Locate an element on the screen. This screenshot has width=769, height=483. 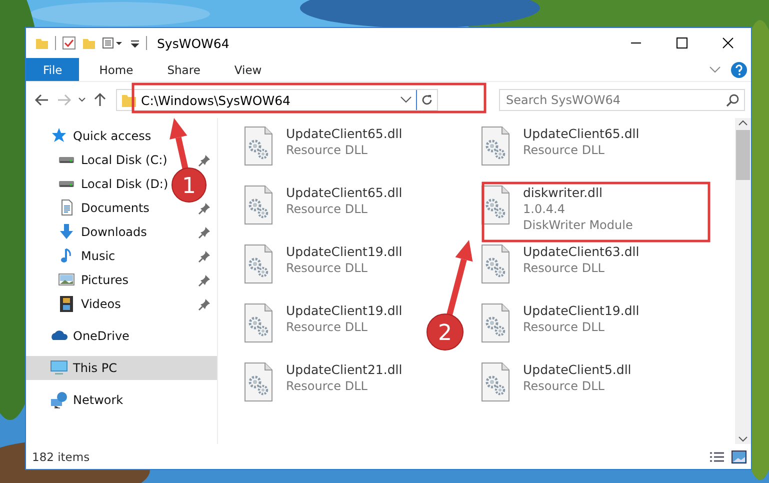
properties-icon is located at coordinates (113, 43).